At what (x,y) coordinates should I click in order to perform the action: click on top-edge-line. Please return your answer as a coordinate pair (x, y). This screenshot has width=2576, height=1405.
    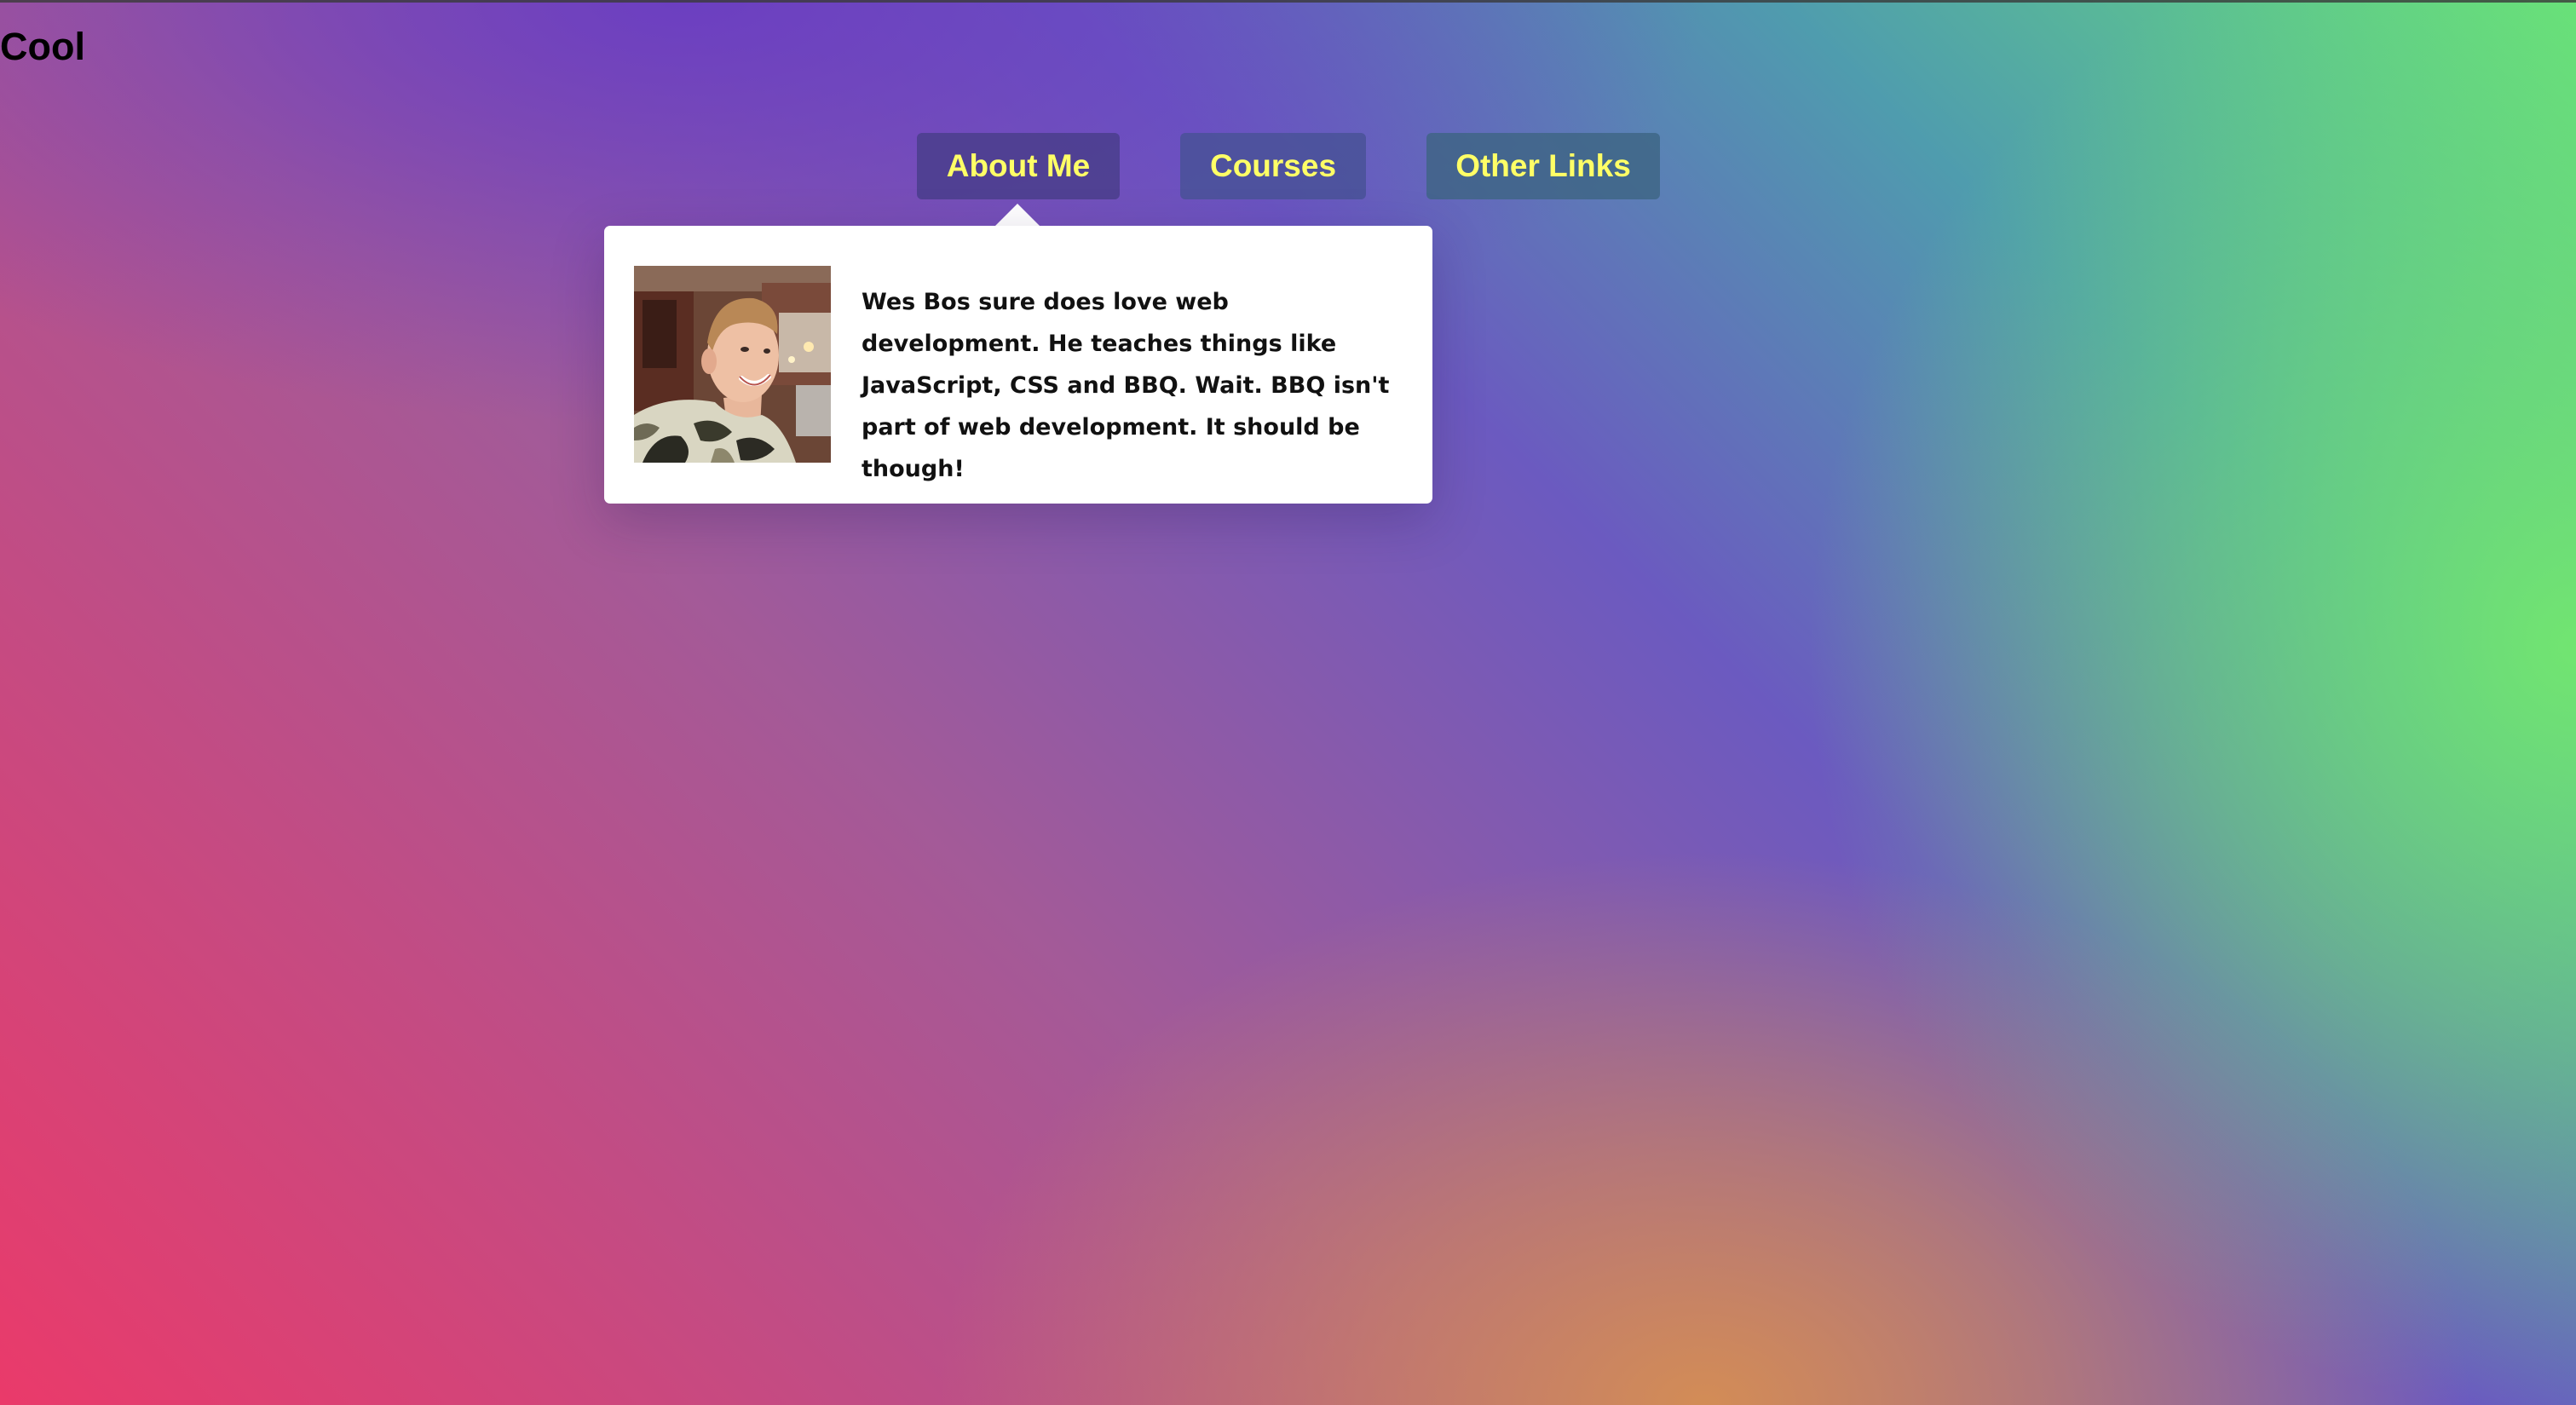
    Looking at the image, I should click on (1288, 1).